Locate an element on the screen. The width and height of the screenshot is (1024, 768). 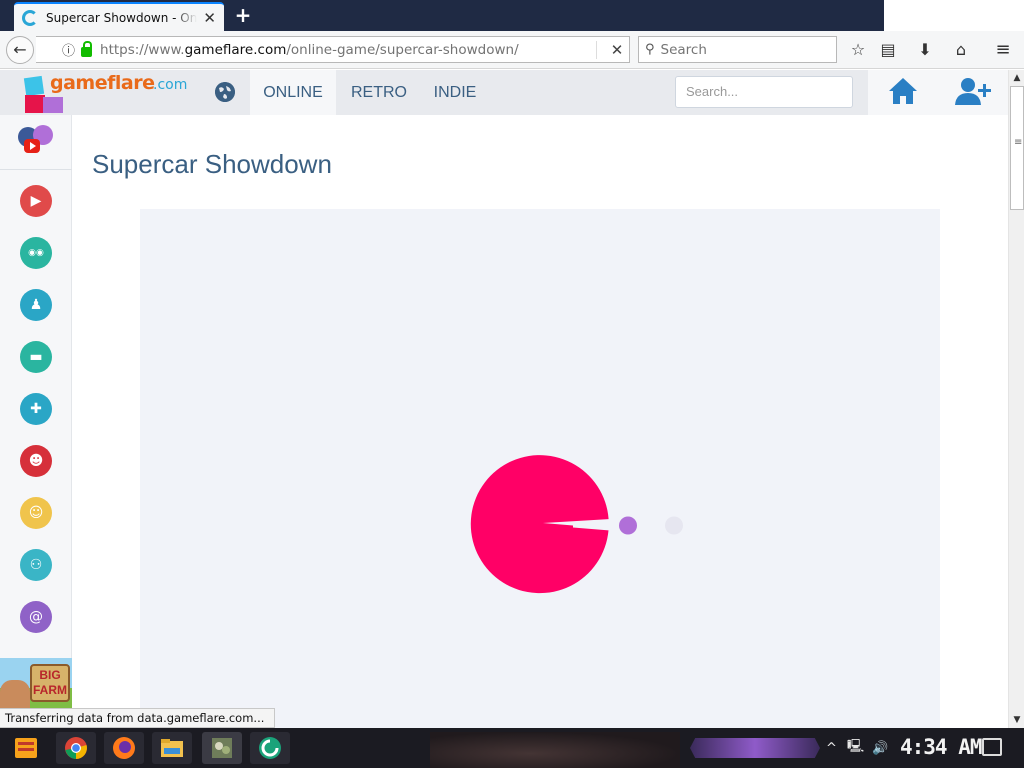
taskbar-app-spinner is located at coordinates (270, 748).